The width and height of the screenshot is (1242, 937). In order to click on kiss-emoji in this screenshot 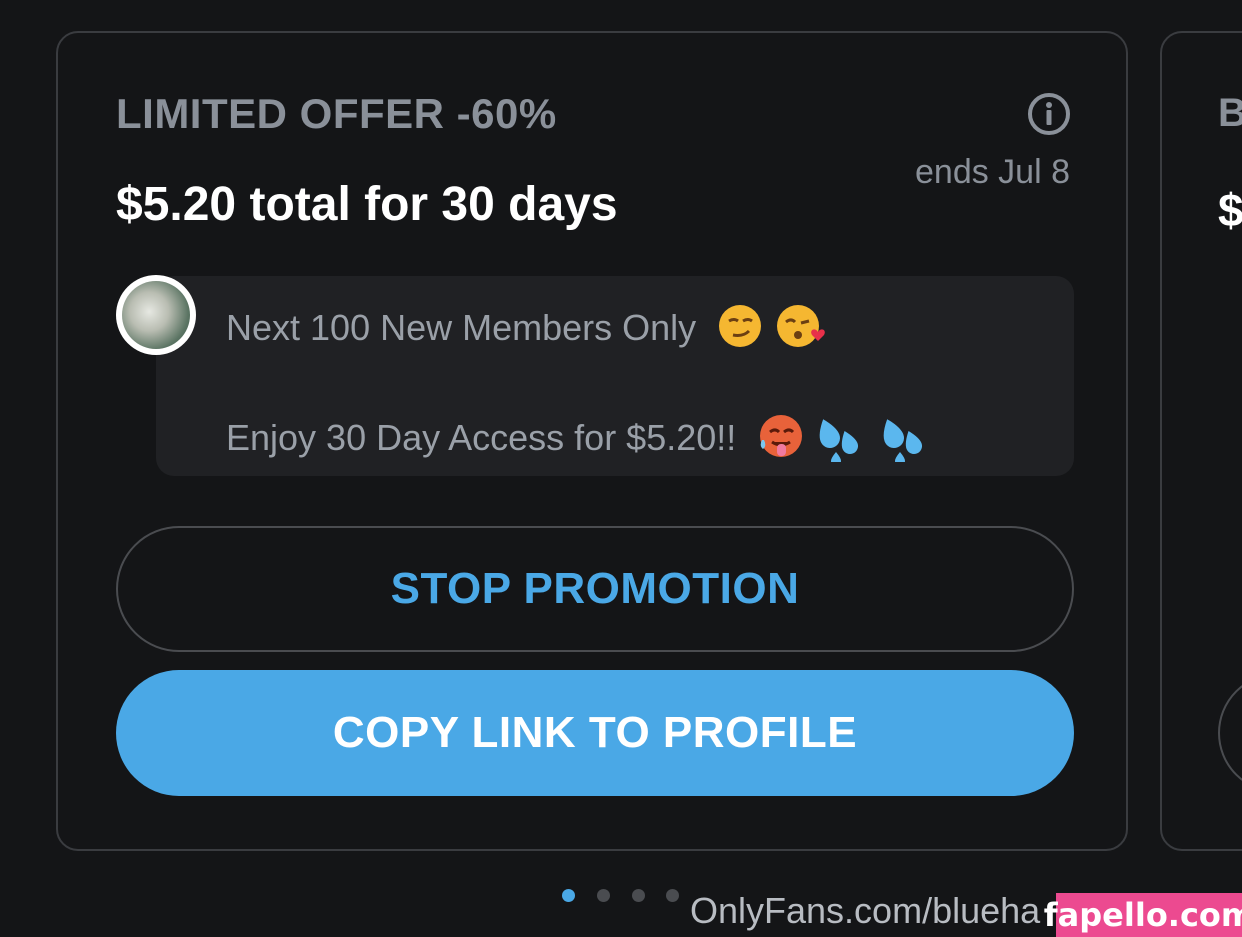, I will do `click(801, 326)`.